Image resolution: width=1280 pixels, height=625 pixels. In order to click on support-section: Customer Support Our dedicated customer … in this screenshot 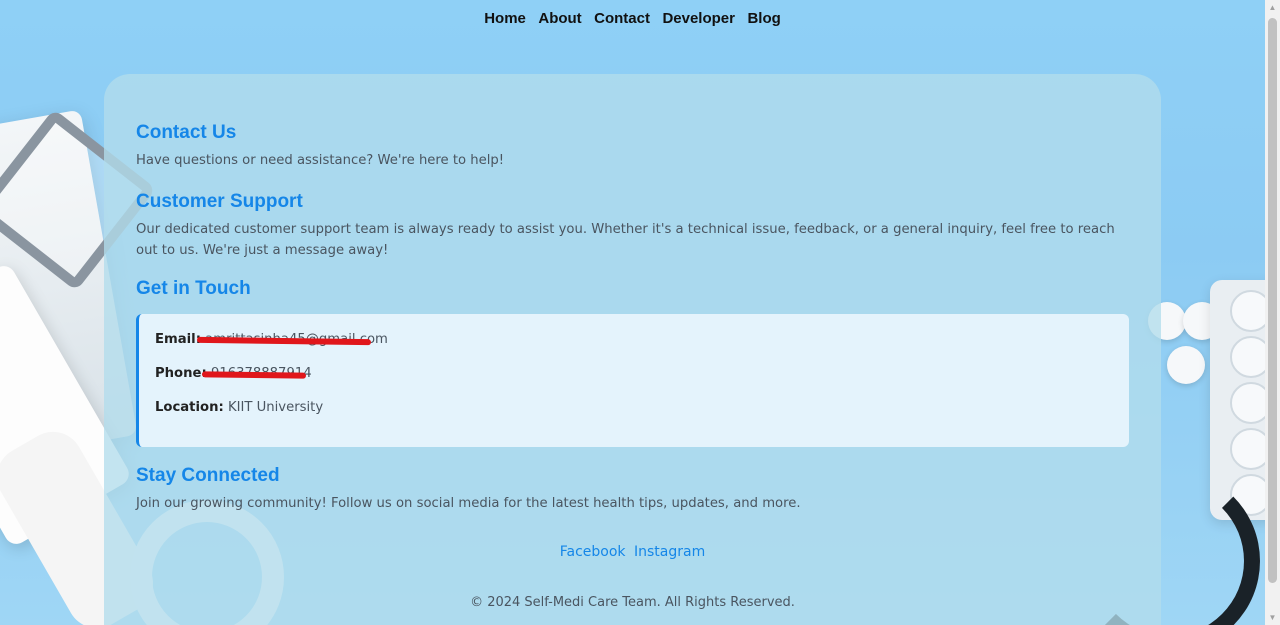, I will do `click(632, 226)`.